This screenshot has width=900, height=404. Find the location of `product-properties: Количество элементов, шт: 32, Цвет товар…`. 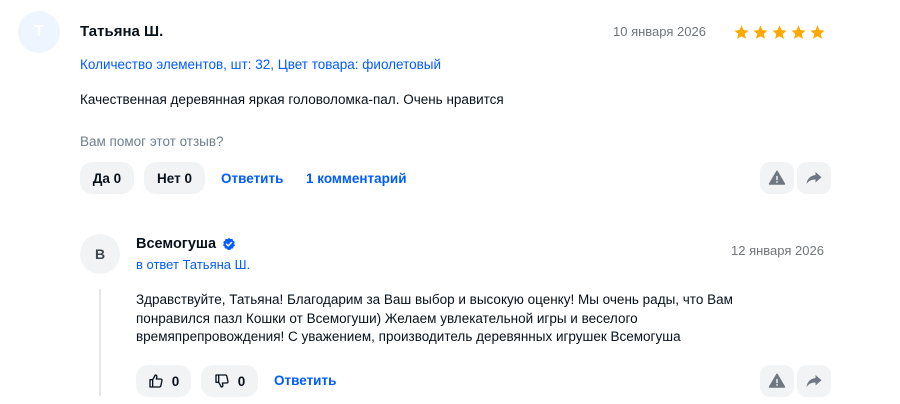

product-properties: Количество элементов, шт: 32, Цвет товар… is located at coordinates (261, 64).